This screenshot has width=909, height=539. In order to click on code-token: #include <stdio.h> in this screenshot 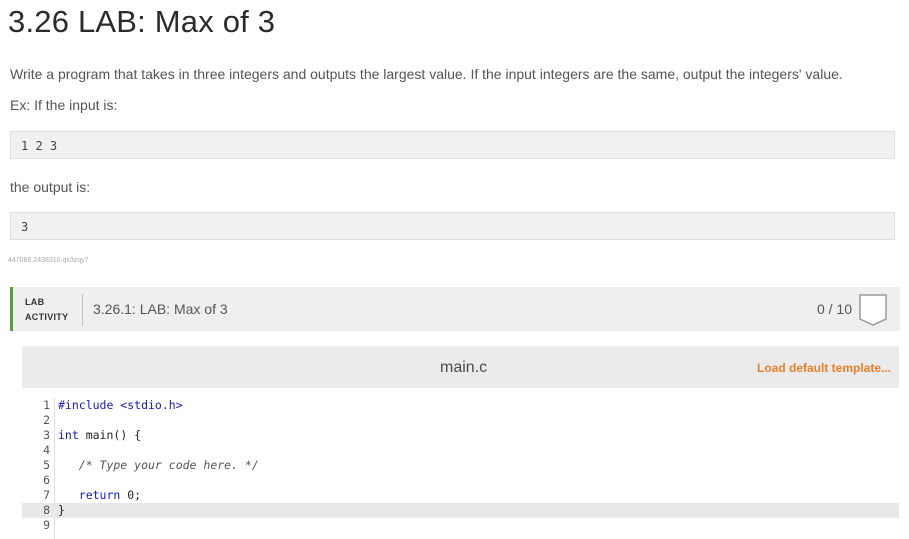, I will do `click(120, 405)`.